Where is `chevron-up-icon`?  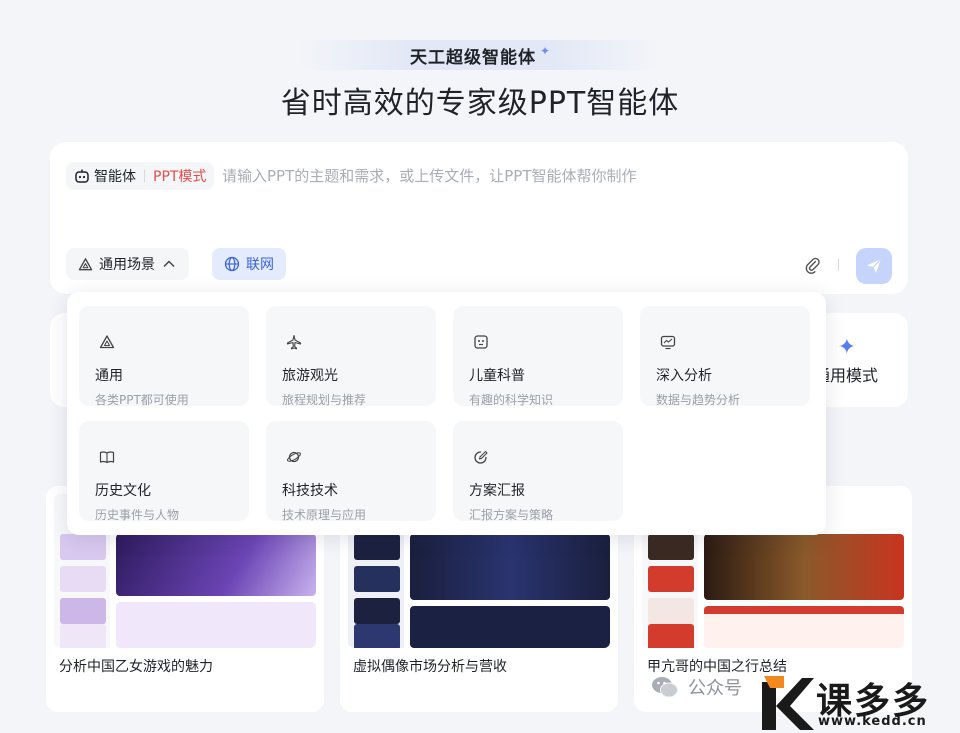
chevron-up-icon is located at coordinates (169, 264).